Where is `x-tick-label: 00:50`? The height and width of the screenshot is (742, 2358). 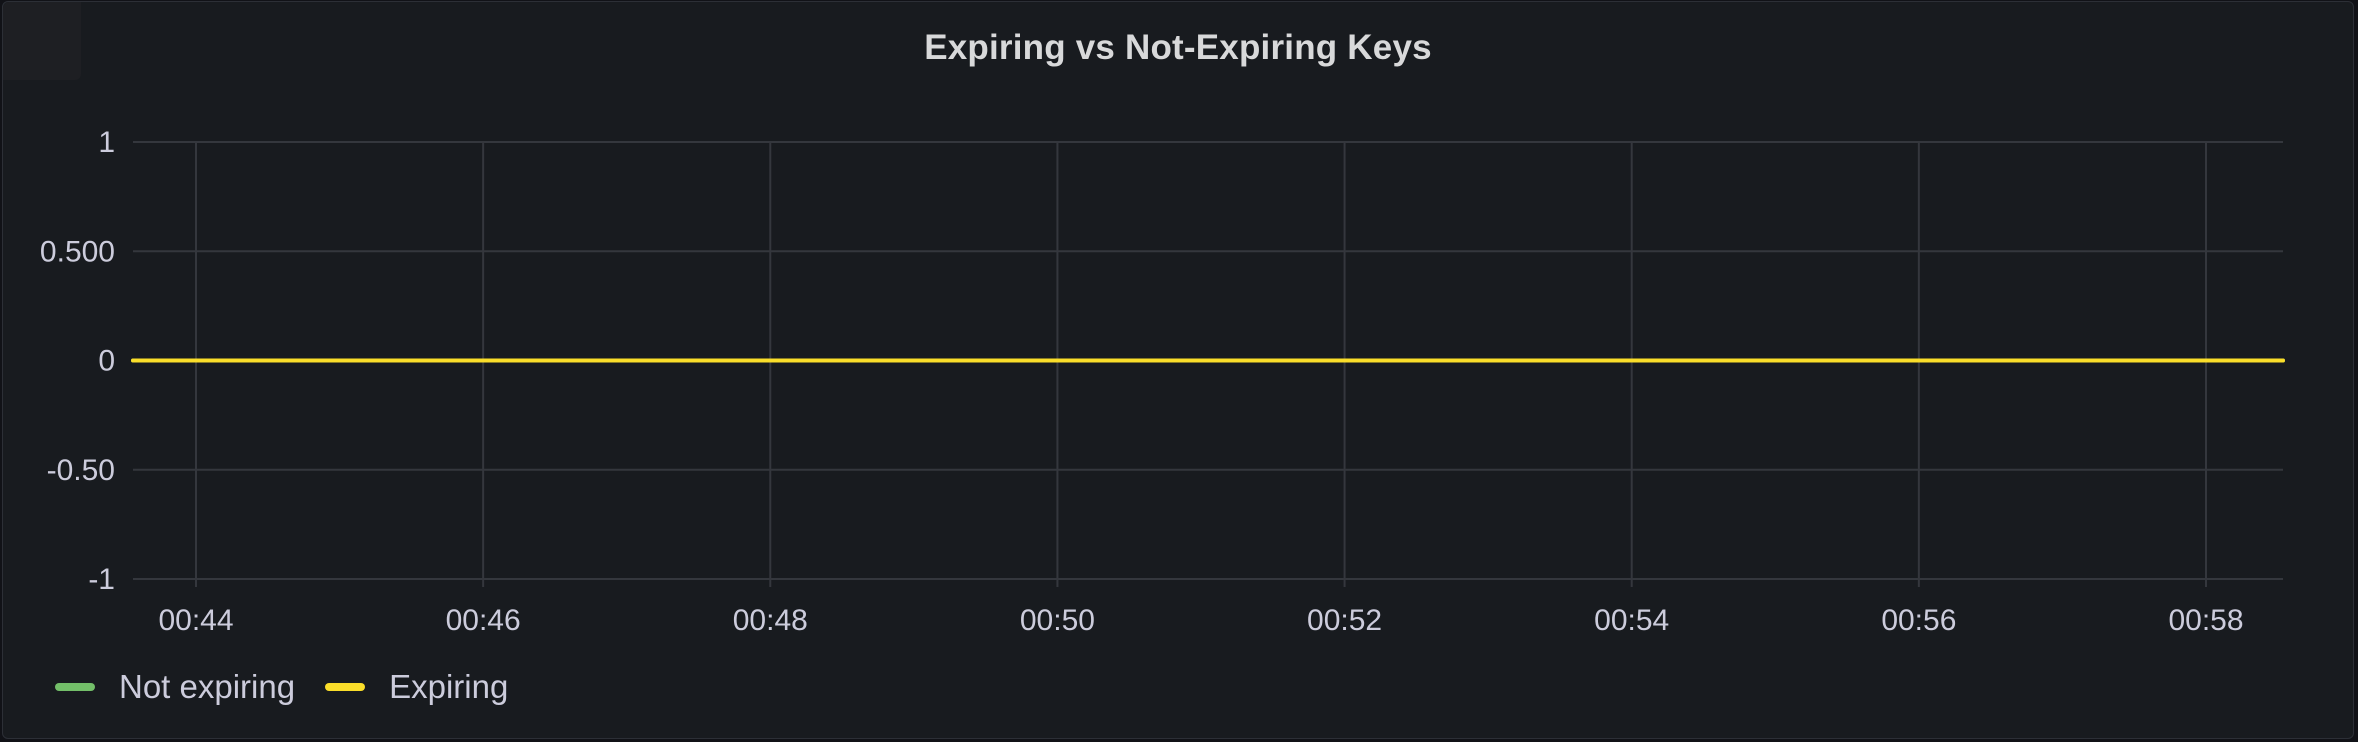 x-tick-label: 00:50 is located at coordinates (1057, 620).